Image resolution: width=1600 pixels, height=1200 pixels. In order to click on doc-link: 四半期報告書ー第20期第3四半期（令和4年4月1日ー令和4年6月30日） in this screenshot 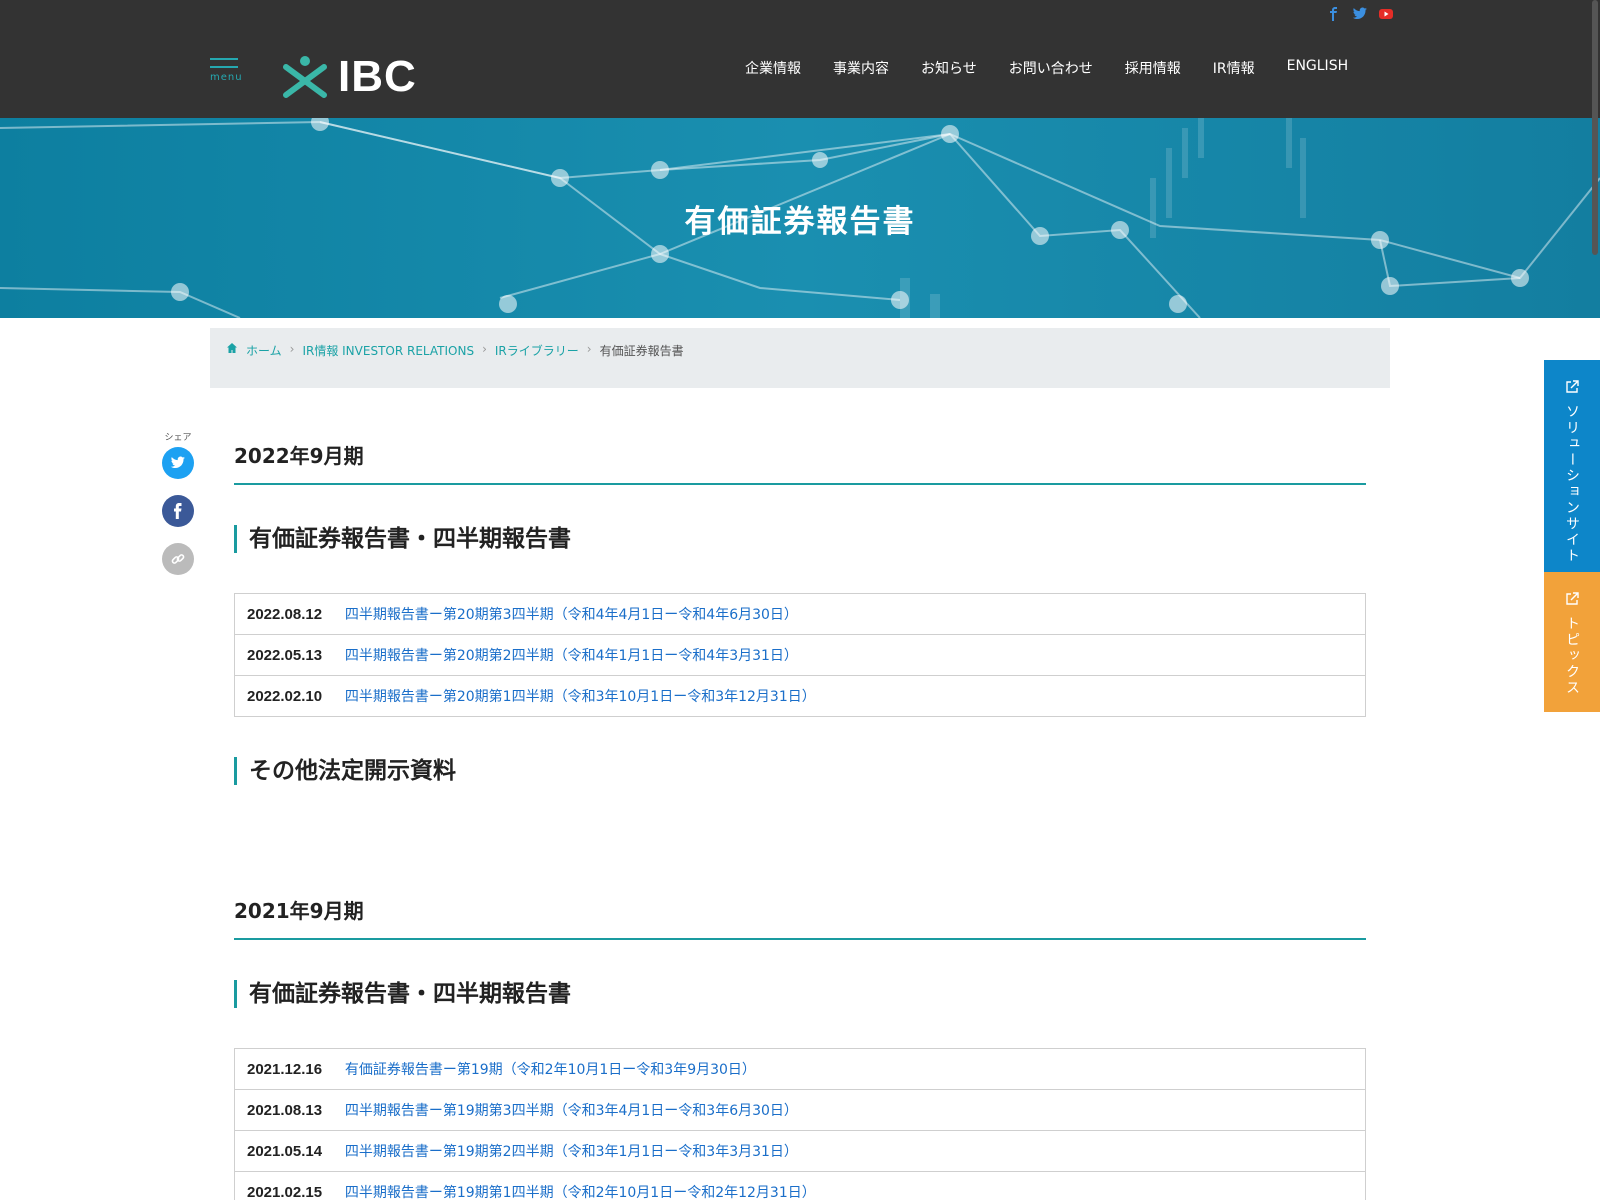, I will do `click(571, 615)`.